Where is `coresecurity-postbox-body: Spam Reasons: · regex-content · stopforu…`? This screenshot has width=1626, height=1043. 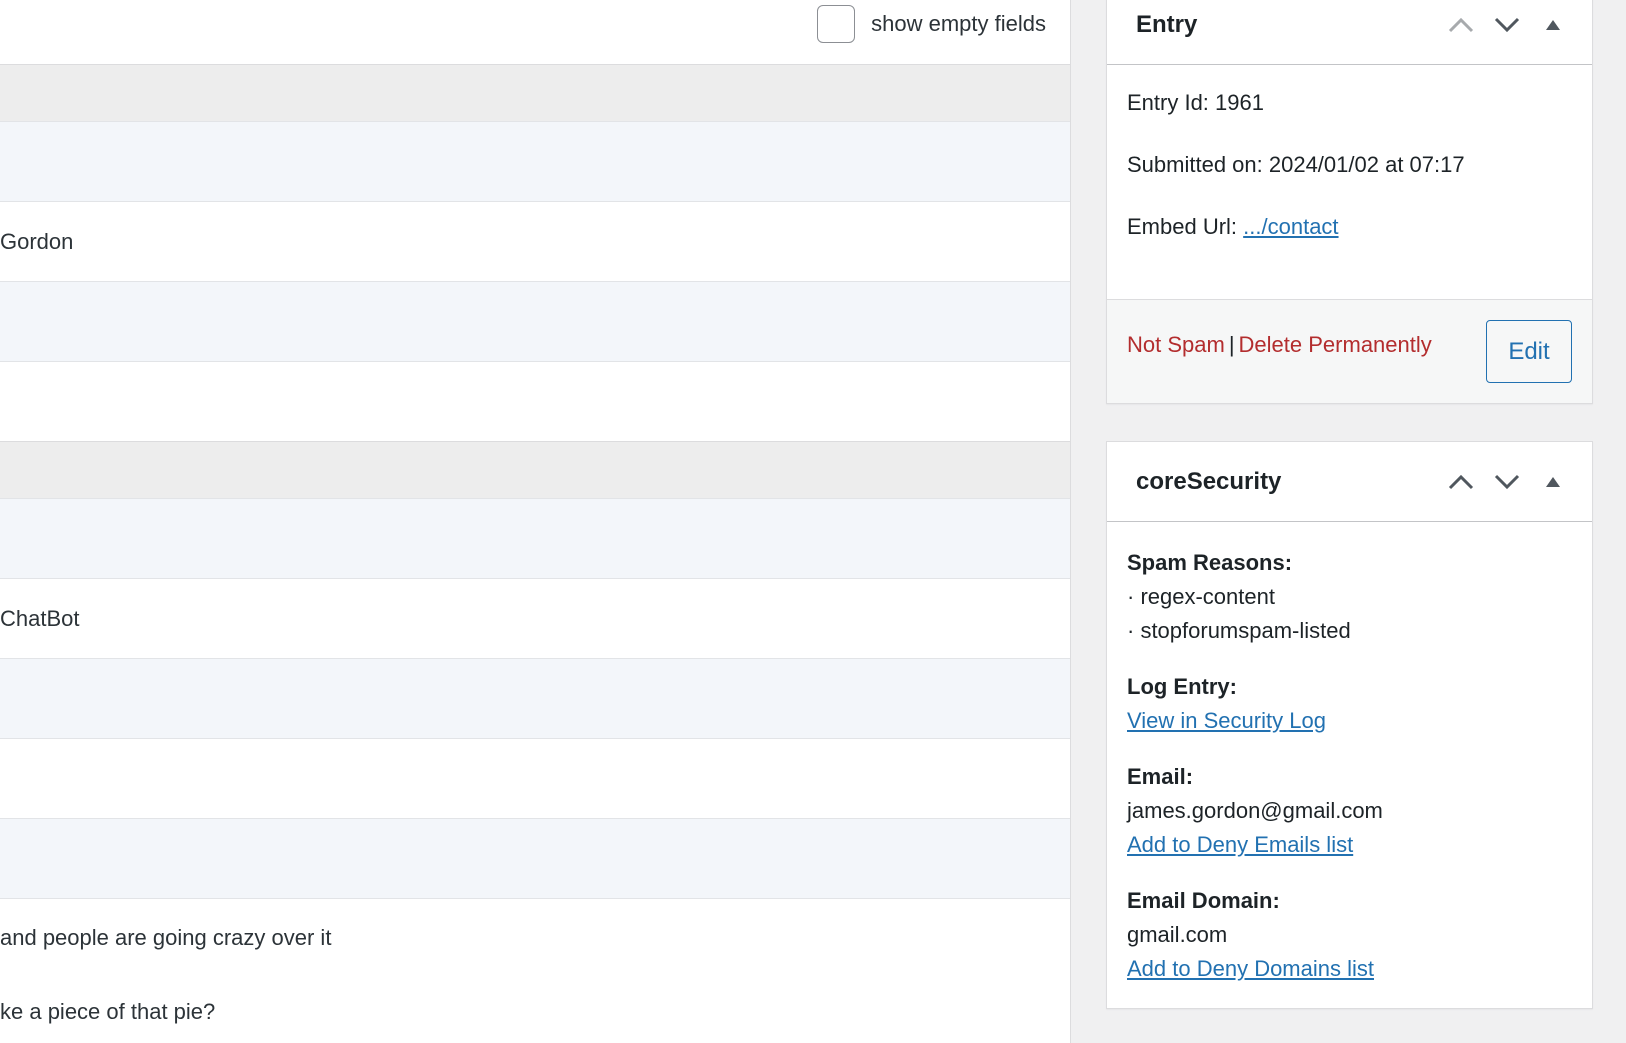
coresecurity-postbox-body: Spam Reasons: · regex-content · stopforu… is located at coordinates (1349, 754).